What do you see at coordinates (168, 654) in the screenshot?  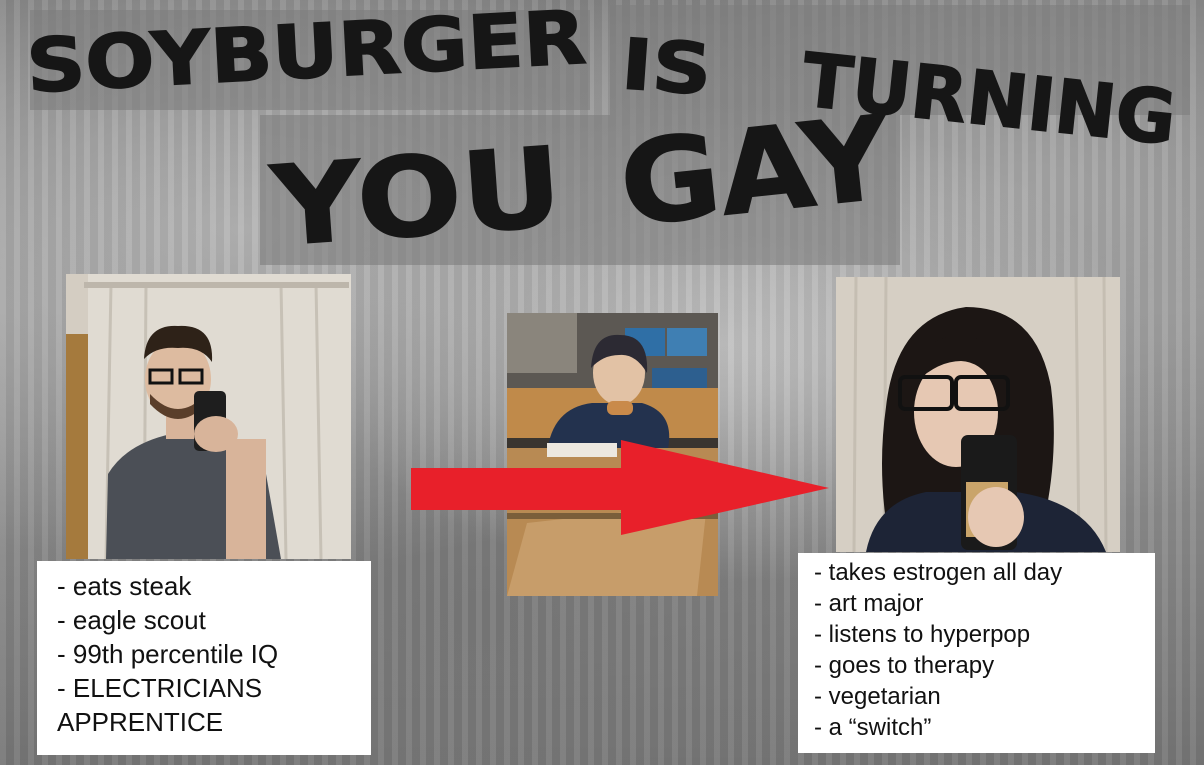 I see `trait-item: - 99th percentile IQ` at bounding box center [168, 654].